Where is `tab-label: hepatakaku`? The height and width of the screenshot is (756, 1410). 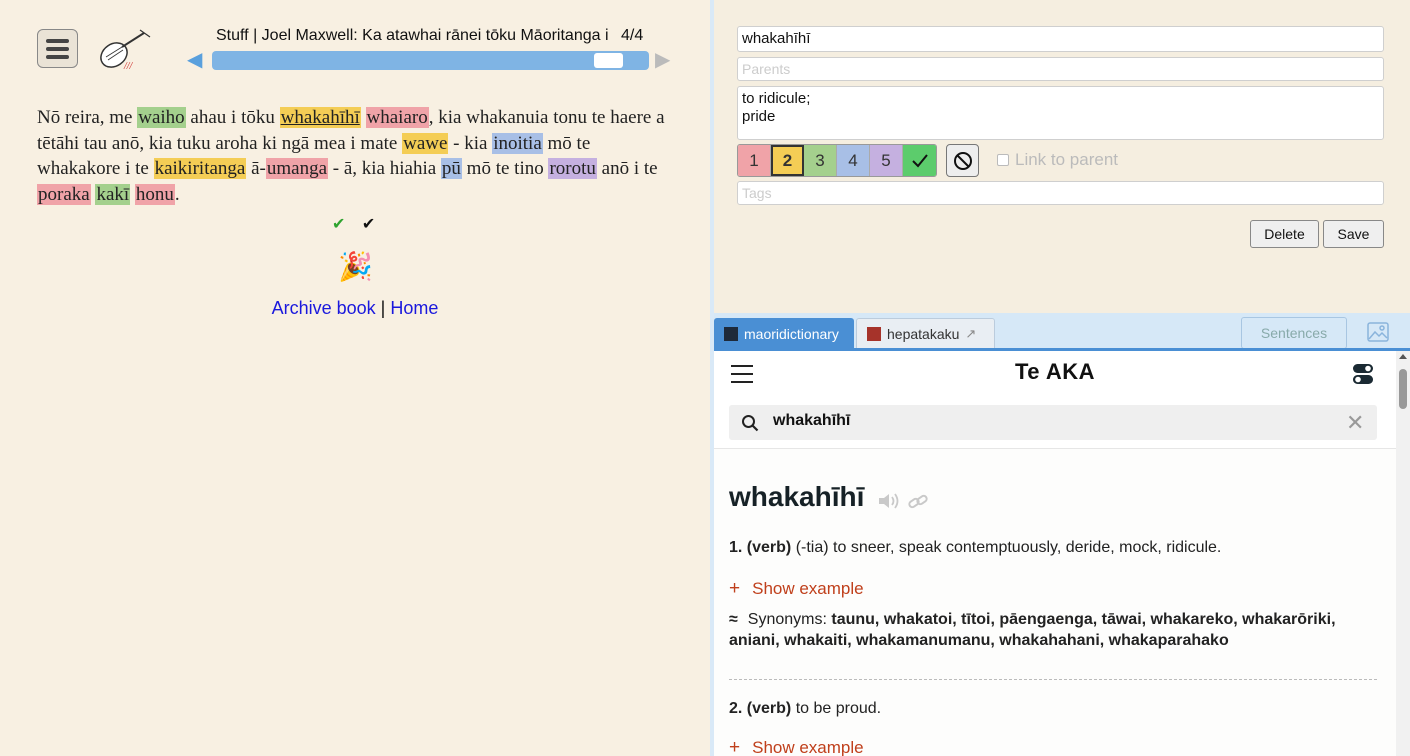 tab-label: hepatakaku is located at coordinates (923, 334).